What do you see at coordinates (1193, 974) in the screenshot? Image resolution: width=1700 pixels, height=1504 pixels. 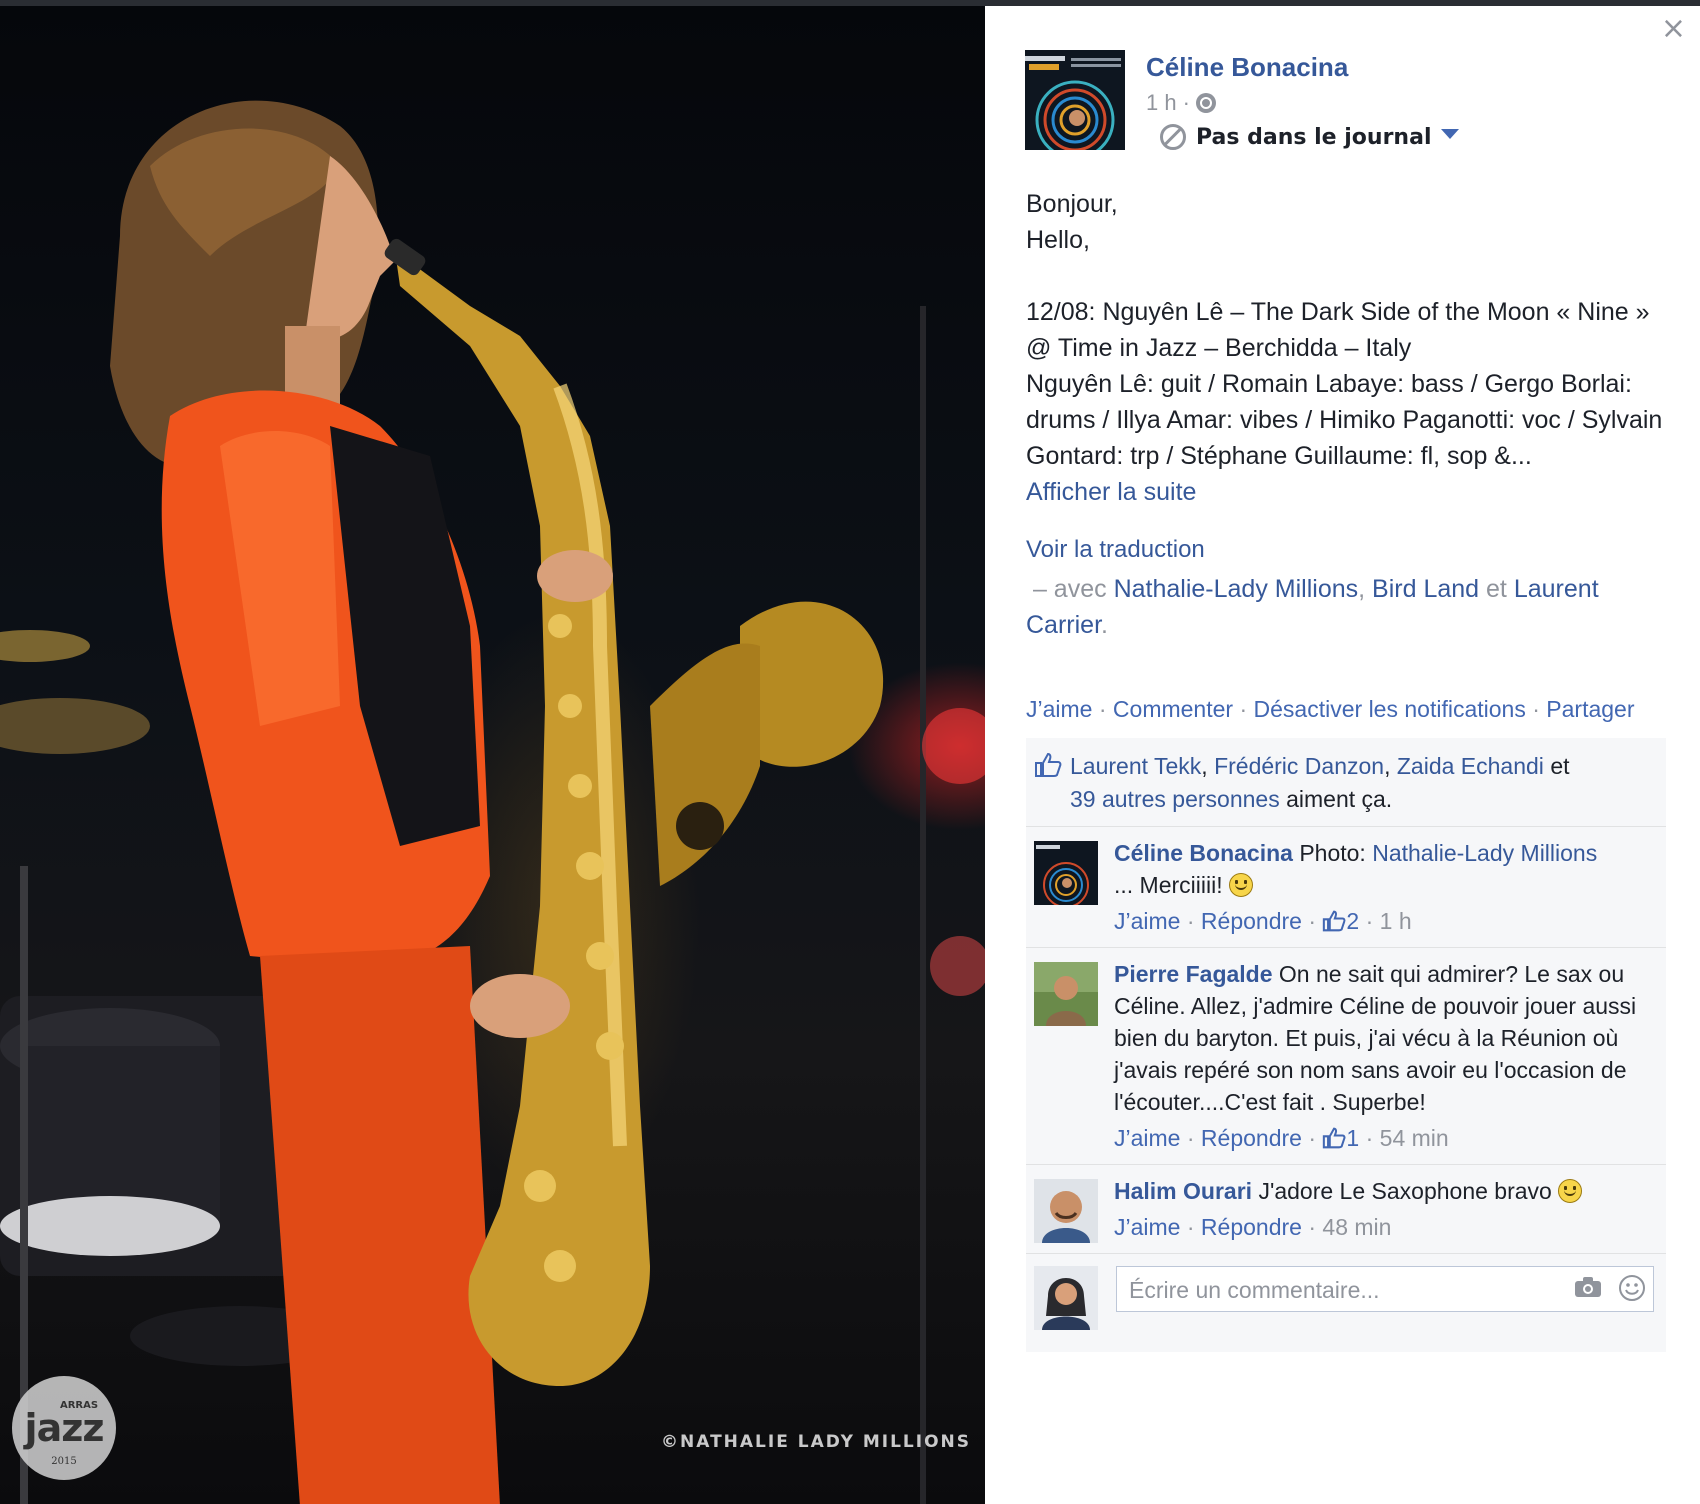 I see `comment-author: Pierre Fagalde` at bounding box center [1193, 974].